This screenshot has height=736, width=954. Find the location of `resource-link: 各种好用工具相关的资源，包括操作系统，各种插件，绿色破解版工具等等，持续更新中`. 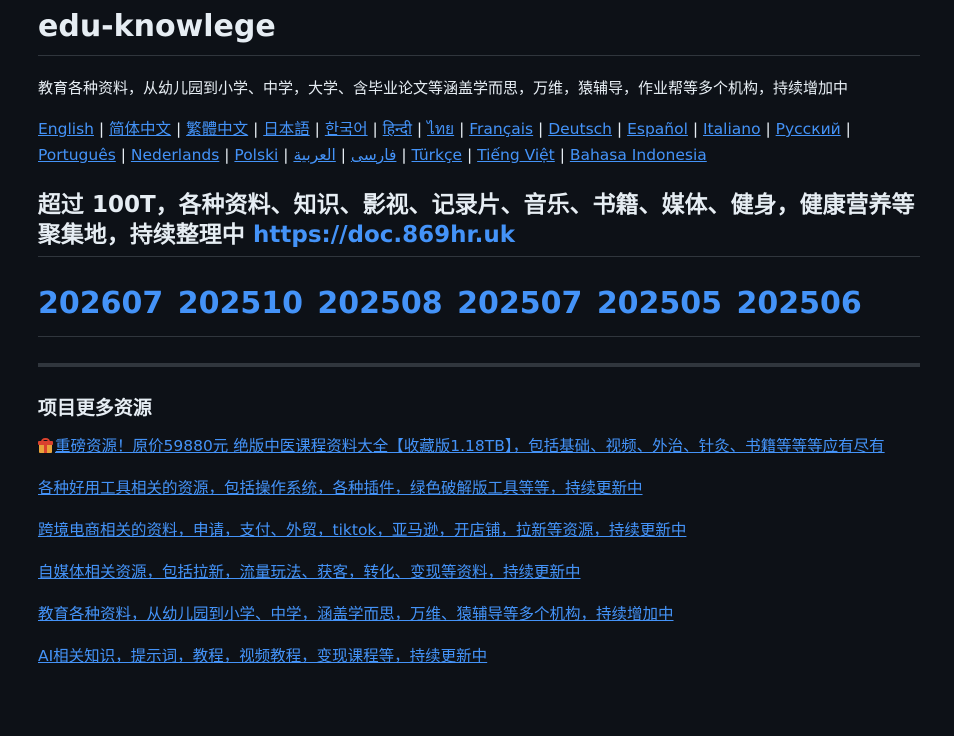

resource-link: 各种好用工具相关的资源，包括操作系统，各种插件，绿色破解版工具等等，持续更新中 is located at coordinates (340, 488).